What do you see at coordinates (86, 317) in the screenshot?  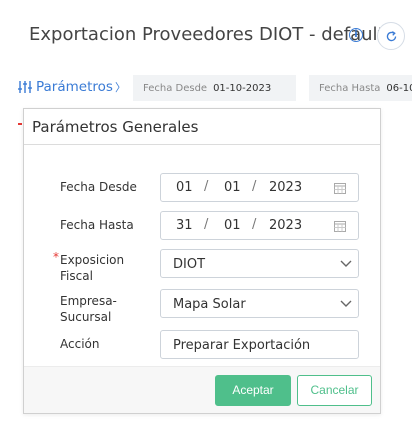 I see `label-line: Sucursal` at bounding box center [86, 317].